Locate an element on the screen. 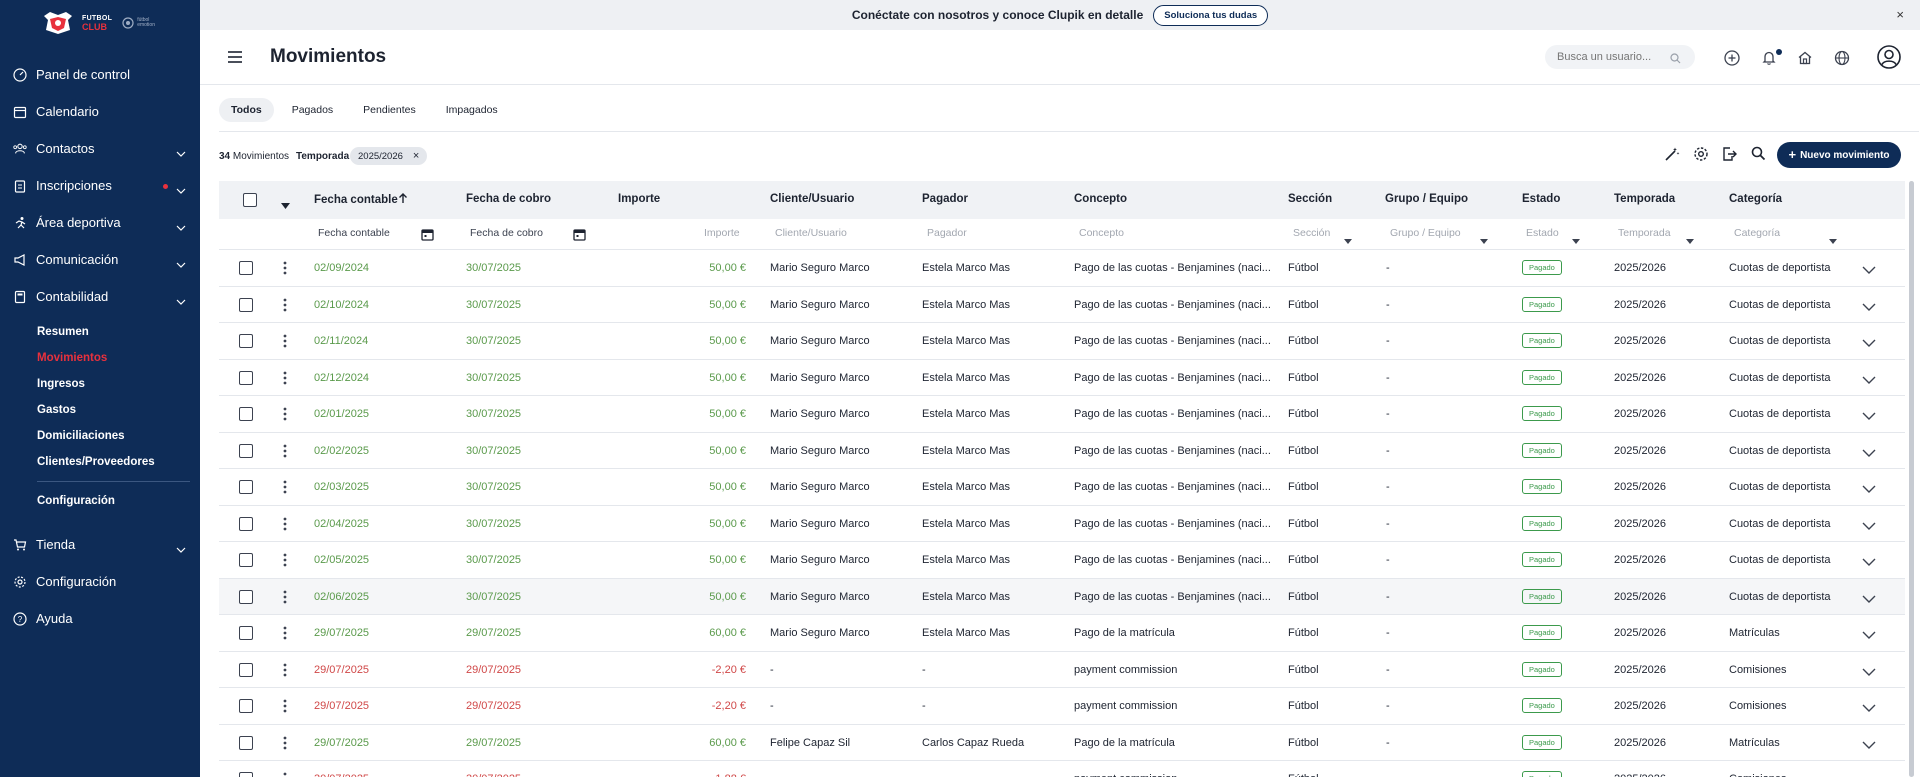 The width and height of the screenshot is (1920, 777). filter-fecha-cobro: Fecha de cobro is located at coordinates (506, 233).